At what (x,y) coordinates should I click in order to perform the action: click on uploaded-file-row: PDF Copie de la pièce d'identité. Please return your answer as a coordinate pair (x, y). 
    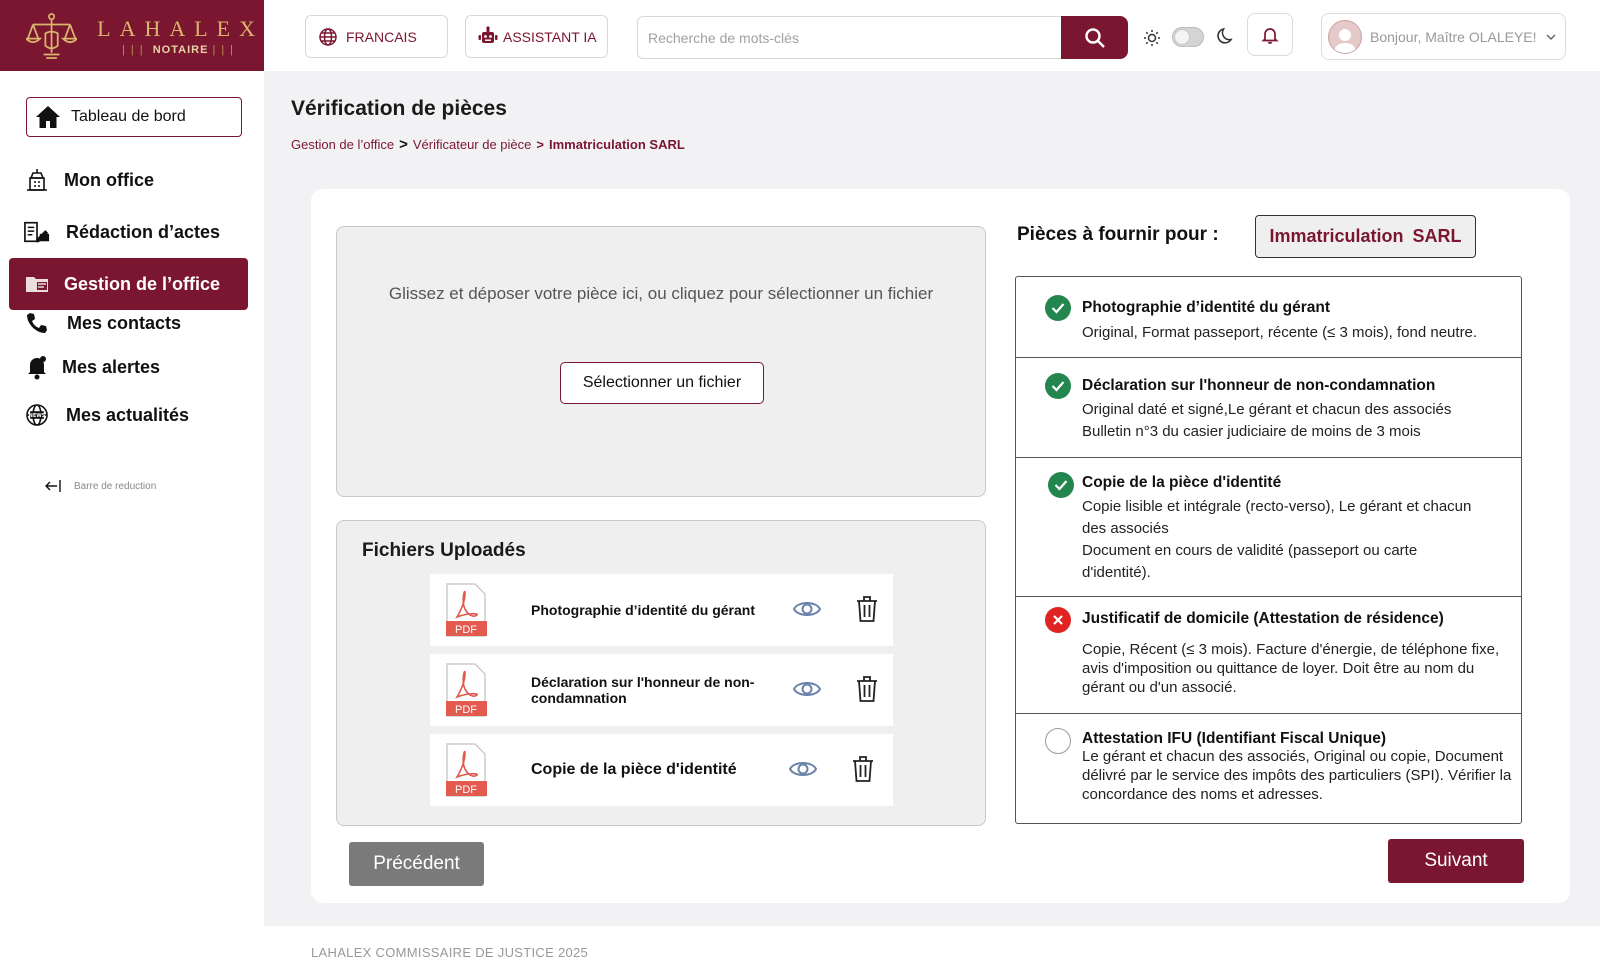
    Looking at the image, I should click on (661, 770).